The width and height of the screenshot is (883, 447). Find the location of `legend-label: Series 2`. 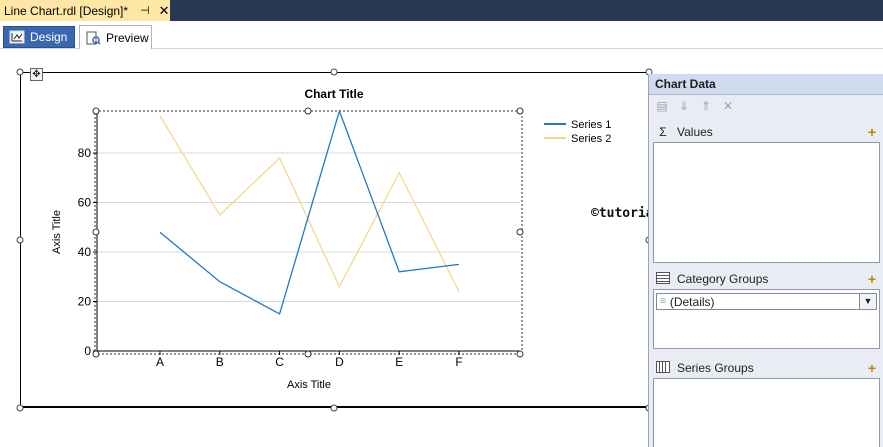

legend-label: Series 2 is located at coordinates (591, 139).